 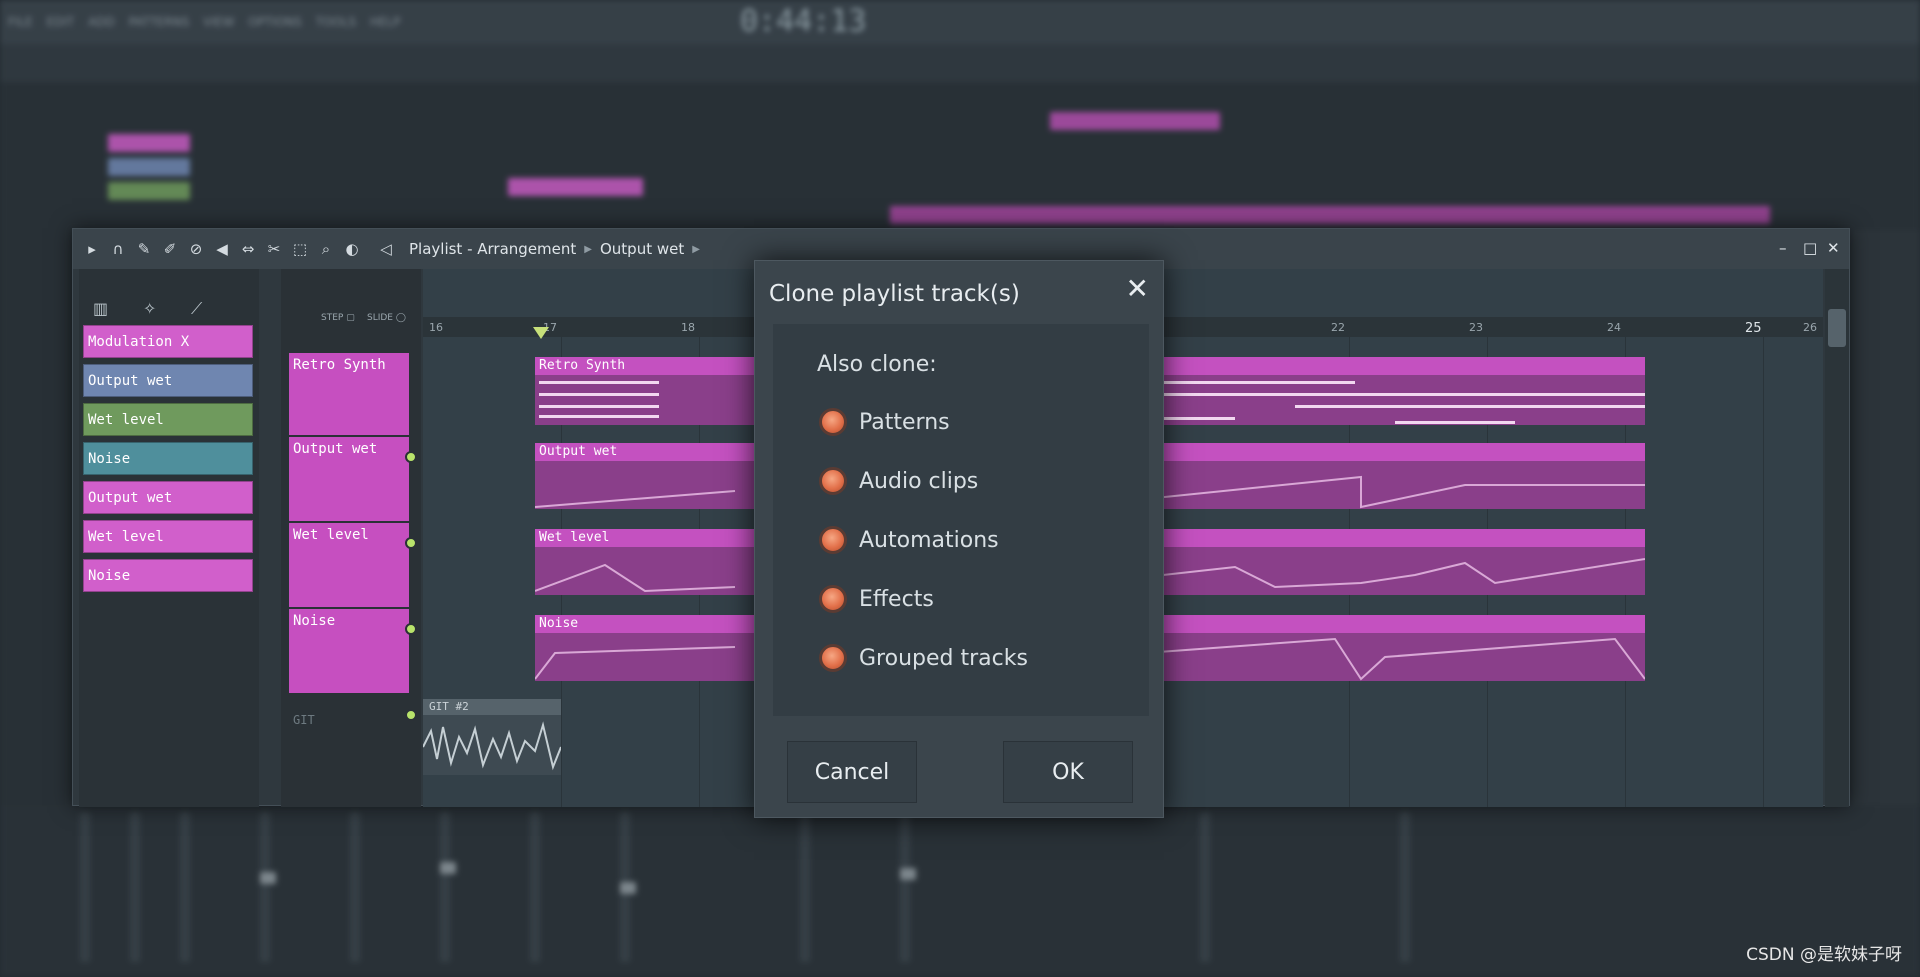 I want to click on option-automations: Automations, so click(x=909, y=540).